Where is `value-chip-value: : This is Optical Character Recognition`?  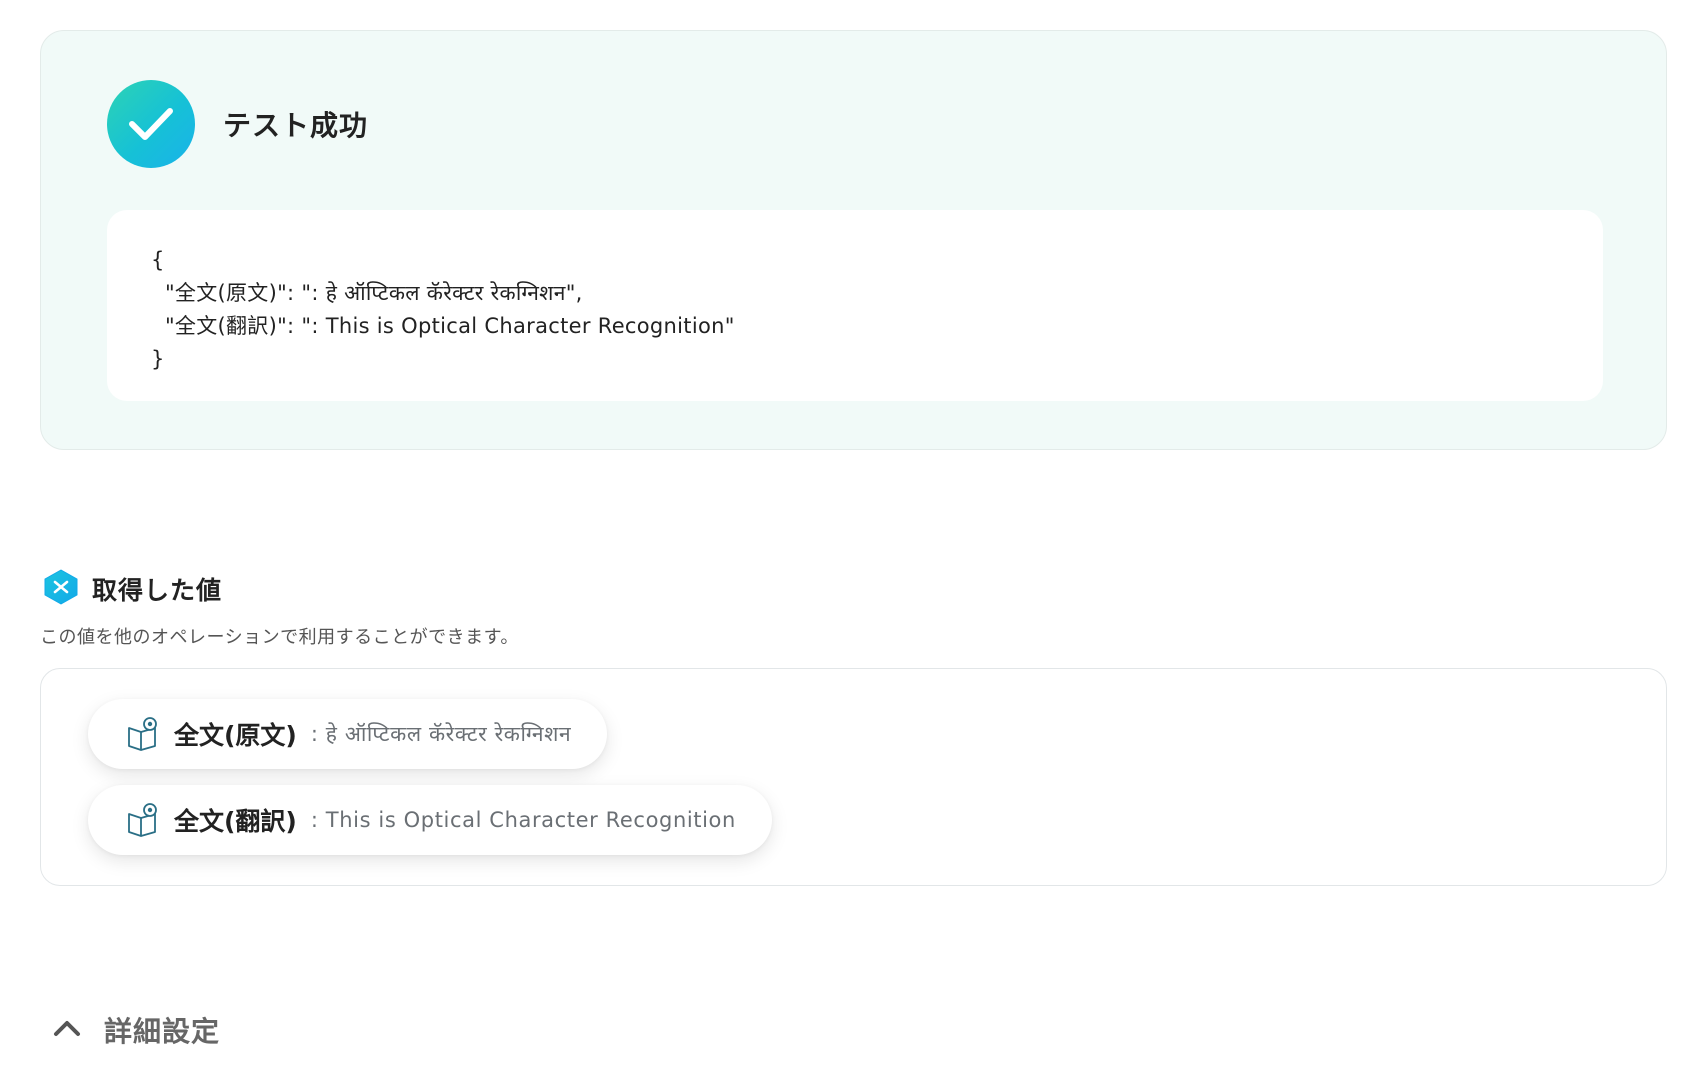 value-chip-value: : This is Optical Character Recognition is located at coordinates (523, 820).